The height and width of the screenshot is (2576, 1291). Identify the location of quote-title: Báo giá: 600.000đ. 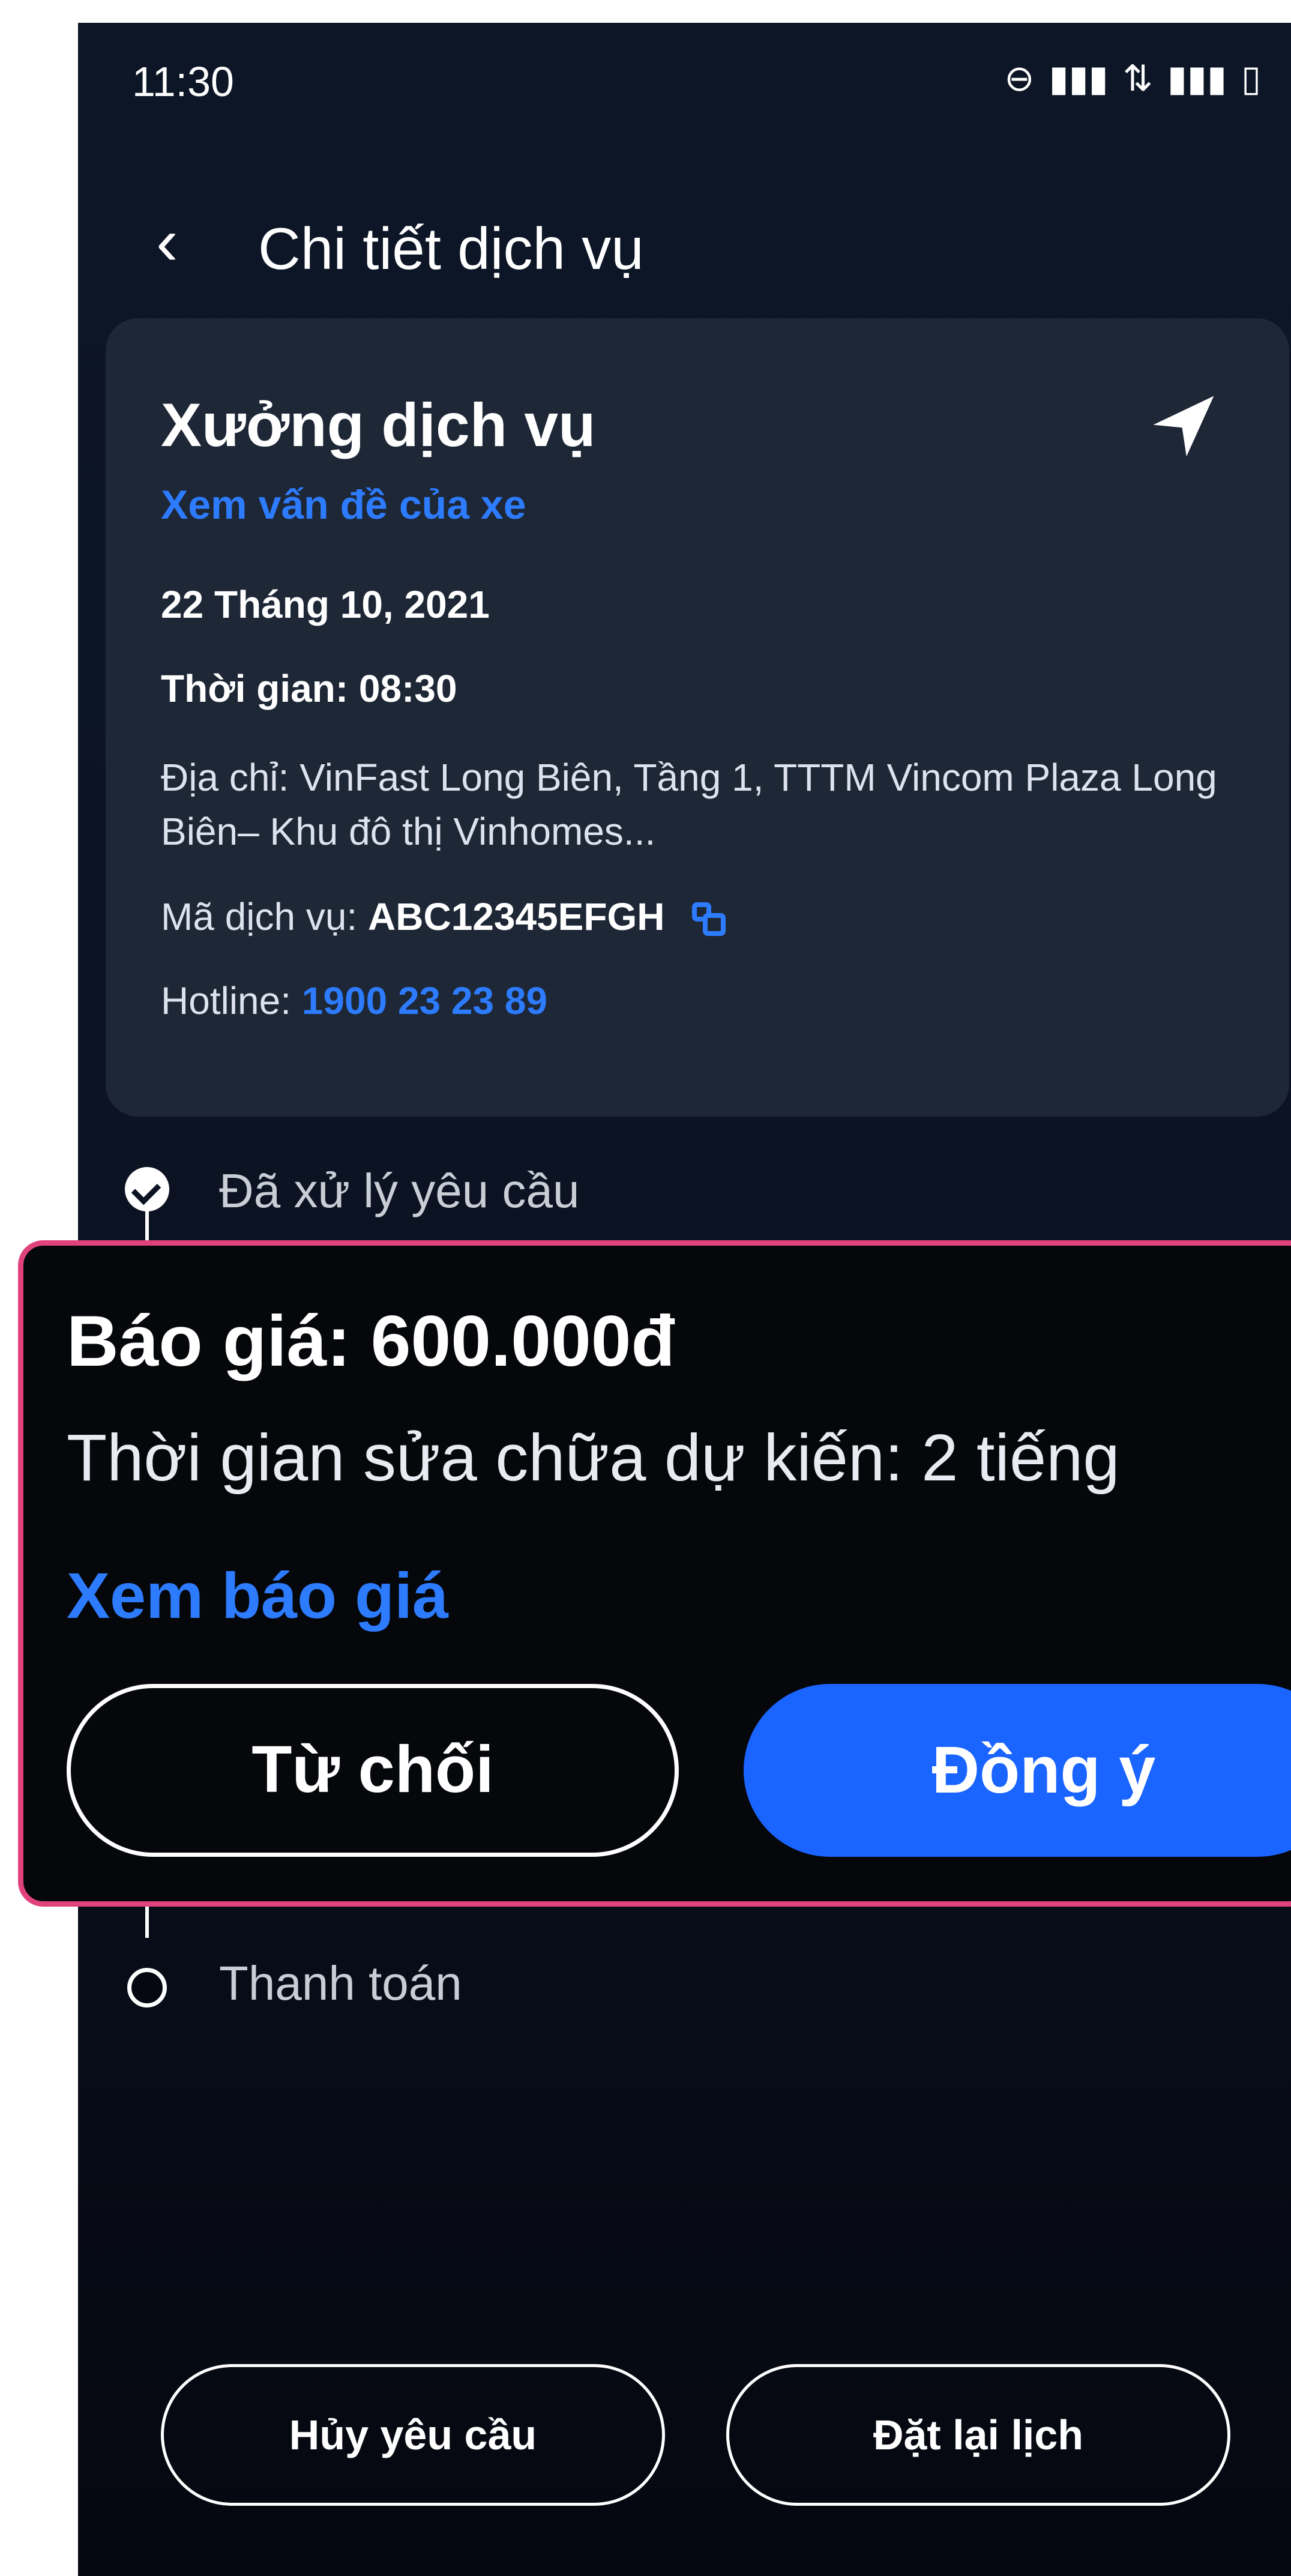
(371, 1341).